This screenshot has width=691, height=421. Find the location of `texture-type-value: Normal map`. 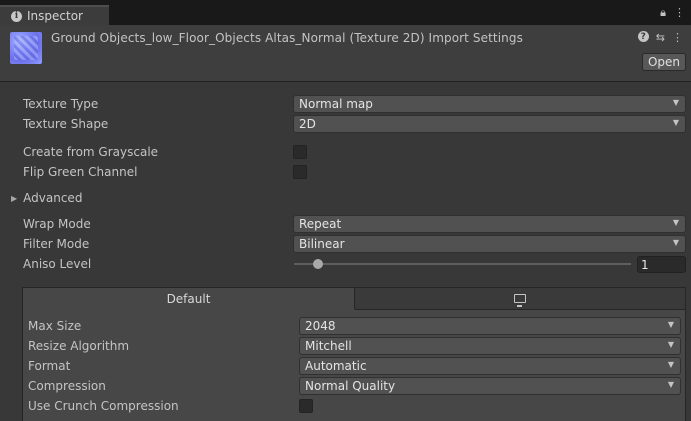

texture-type-value: Normal map is located at coordinates (336, 104).